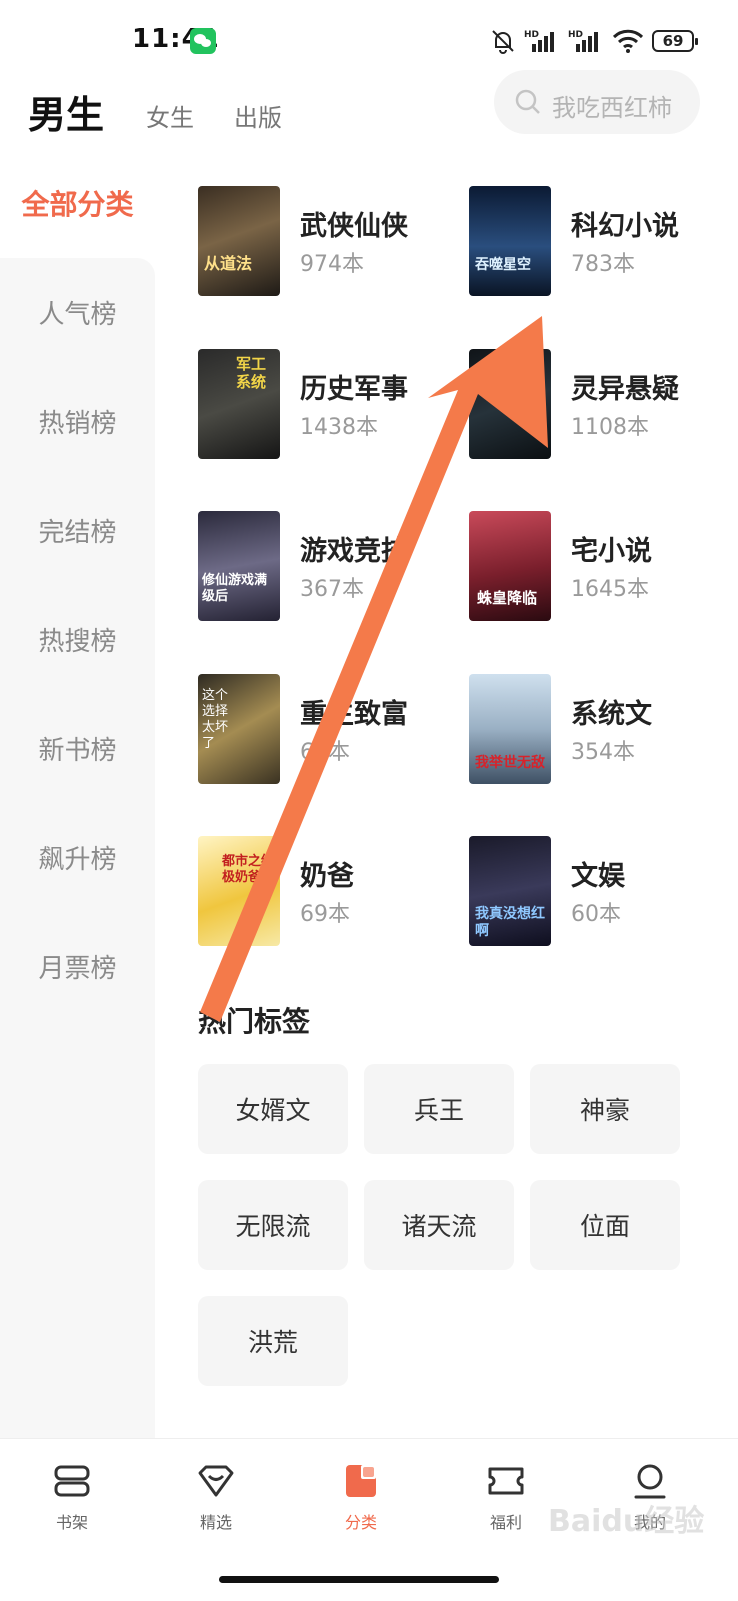 This screenshot has width=738, height=1601. What do you see at coordinates (603, 264) in the screenshot?
I see `category-count: 783本` at bounding box center [603, 264].